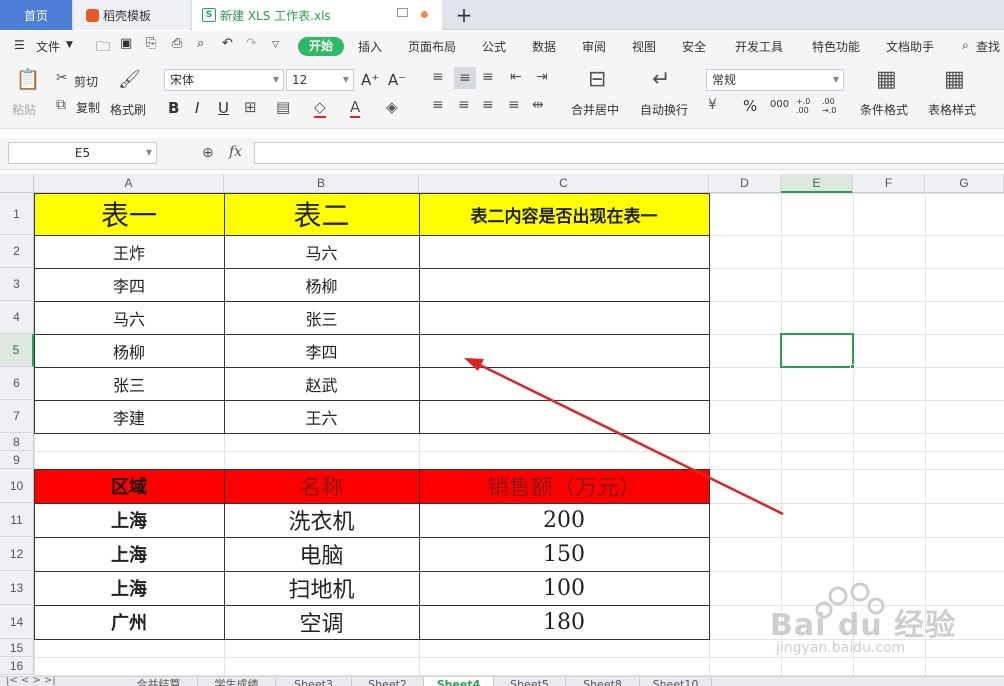 This screenshot has width=1004, height=686. Describe the element at coordinates (841, 648) in the screenshot. I see `watermark-url: jingyan.baidu.com` at that location.